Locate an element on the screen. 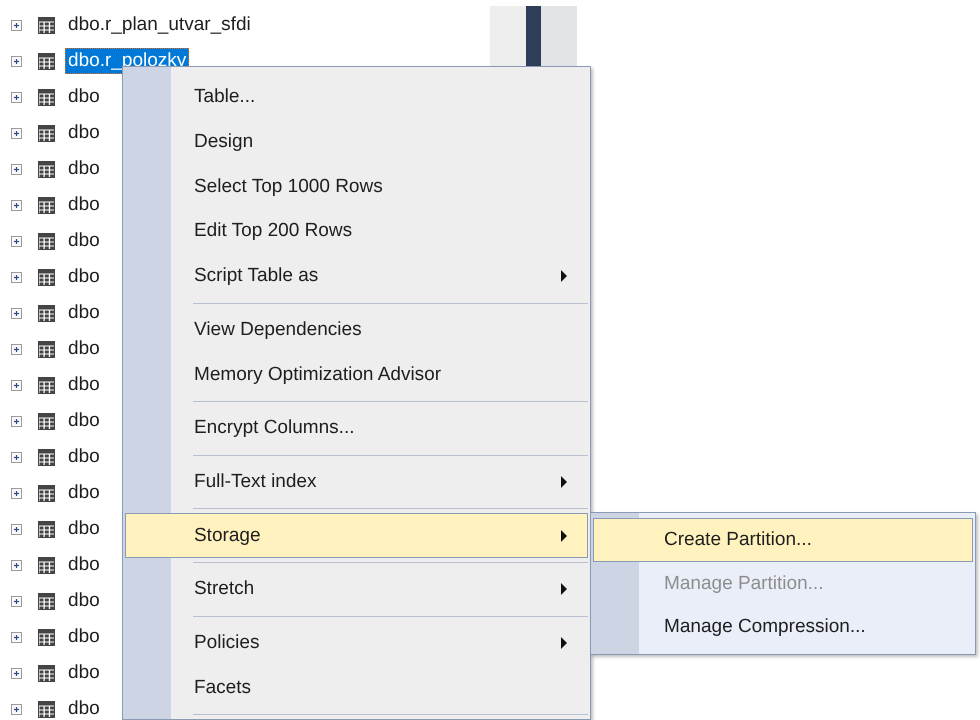  menu-item: Design is located at coordinates (356, 142).